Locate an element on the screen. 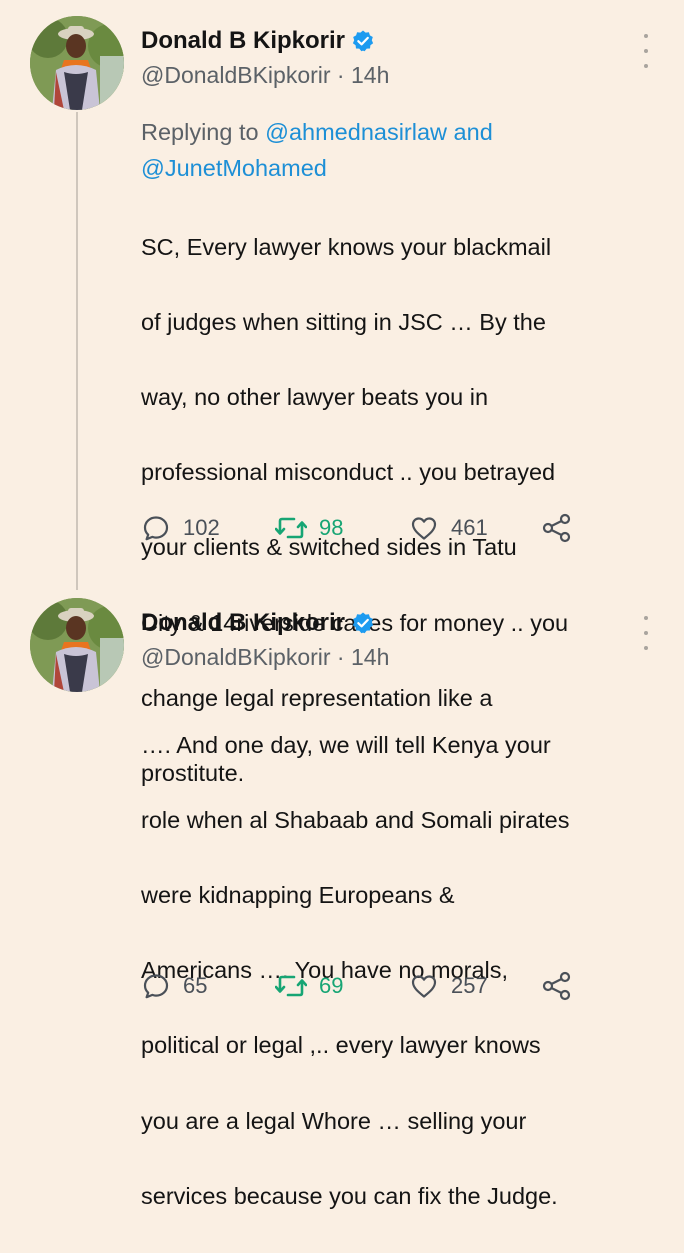 This screenshot has height=1253, width=684. retweet-button: 69 is located at coordinates (309, 986).